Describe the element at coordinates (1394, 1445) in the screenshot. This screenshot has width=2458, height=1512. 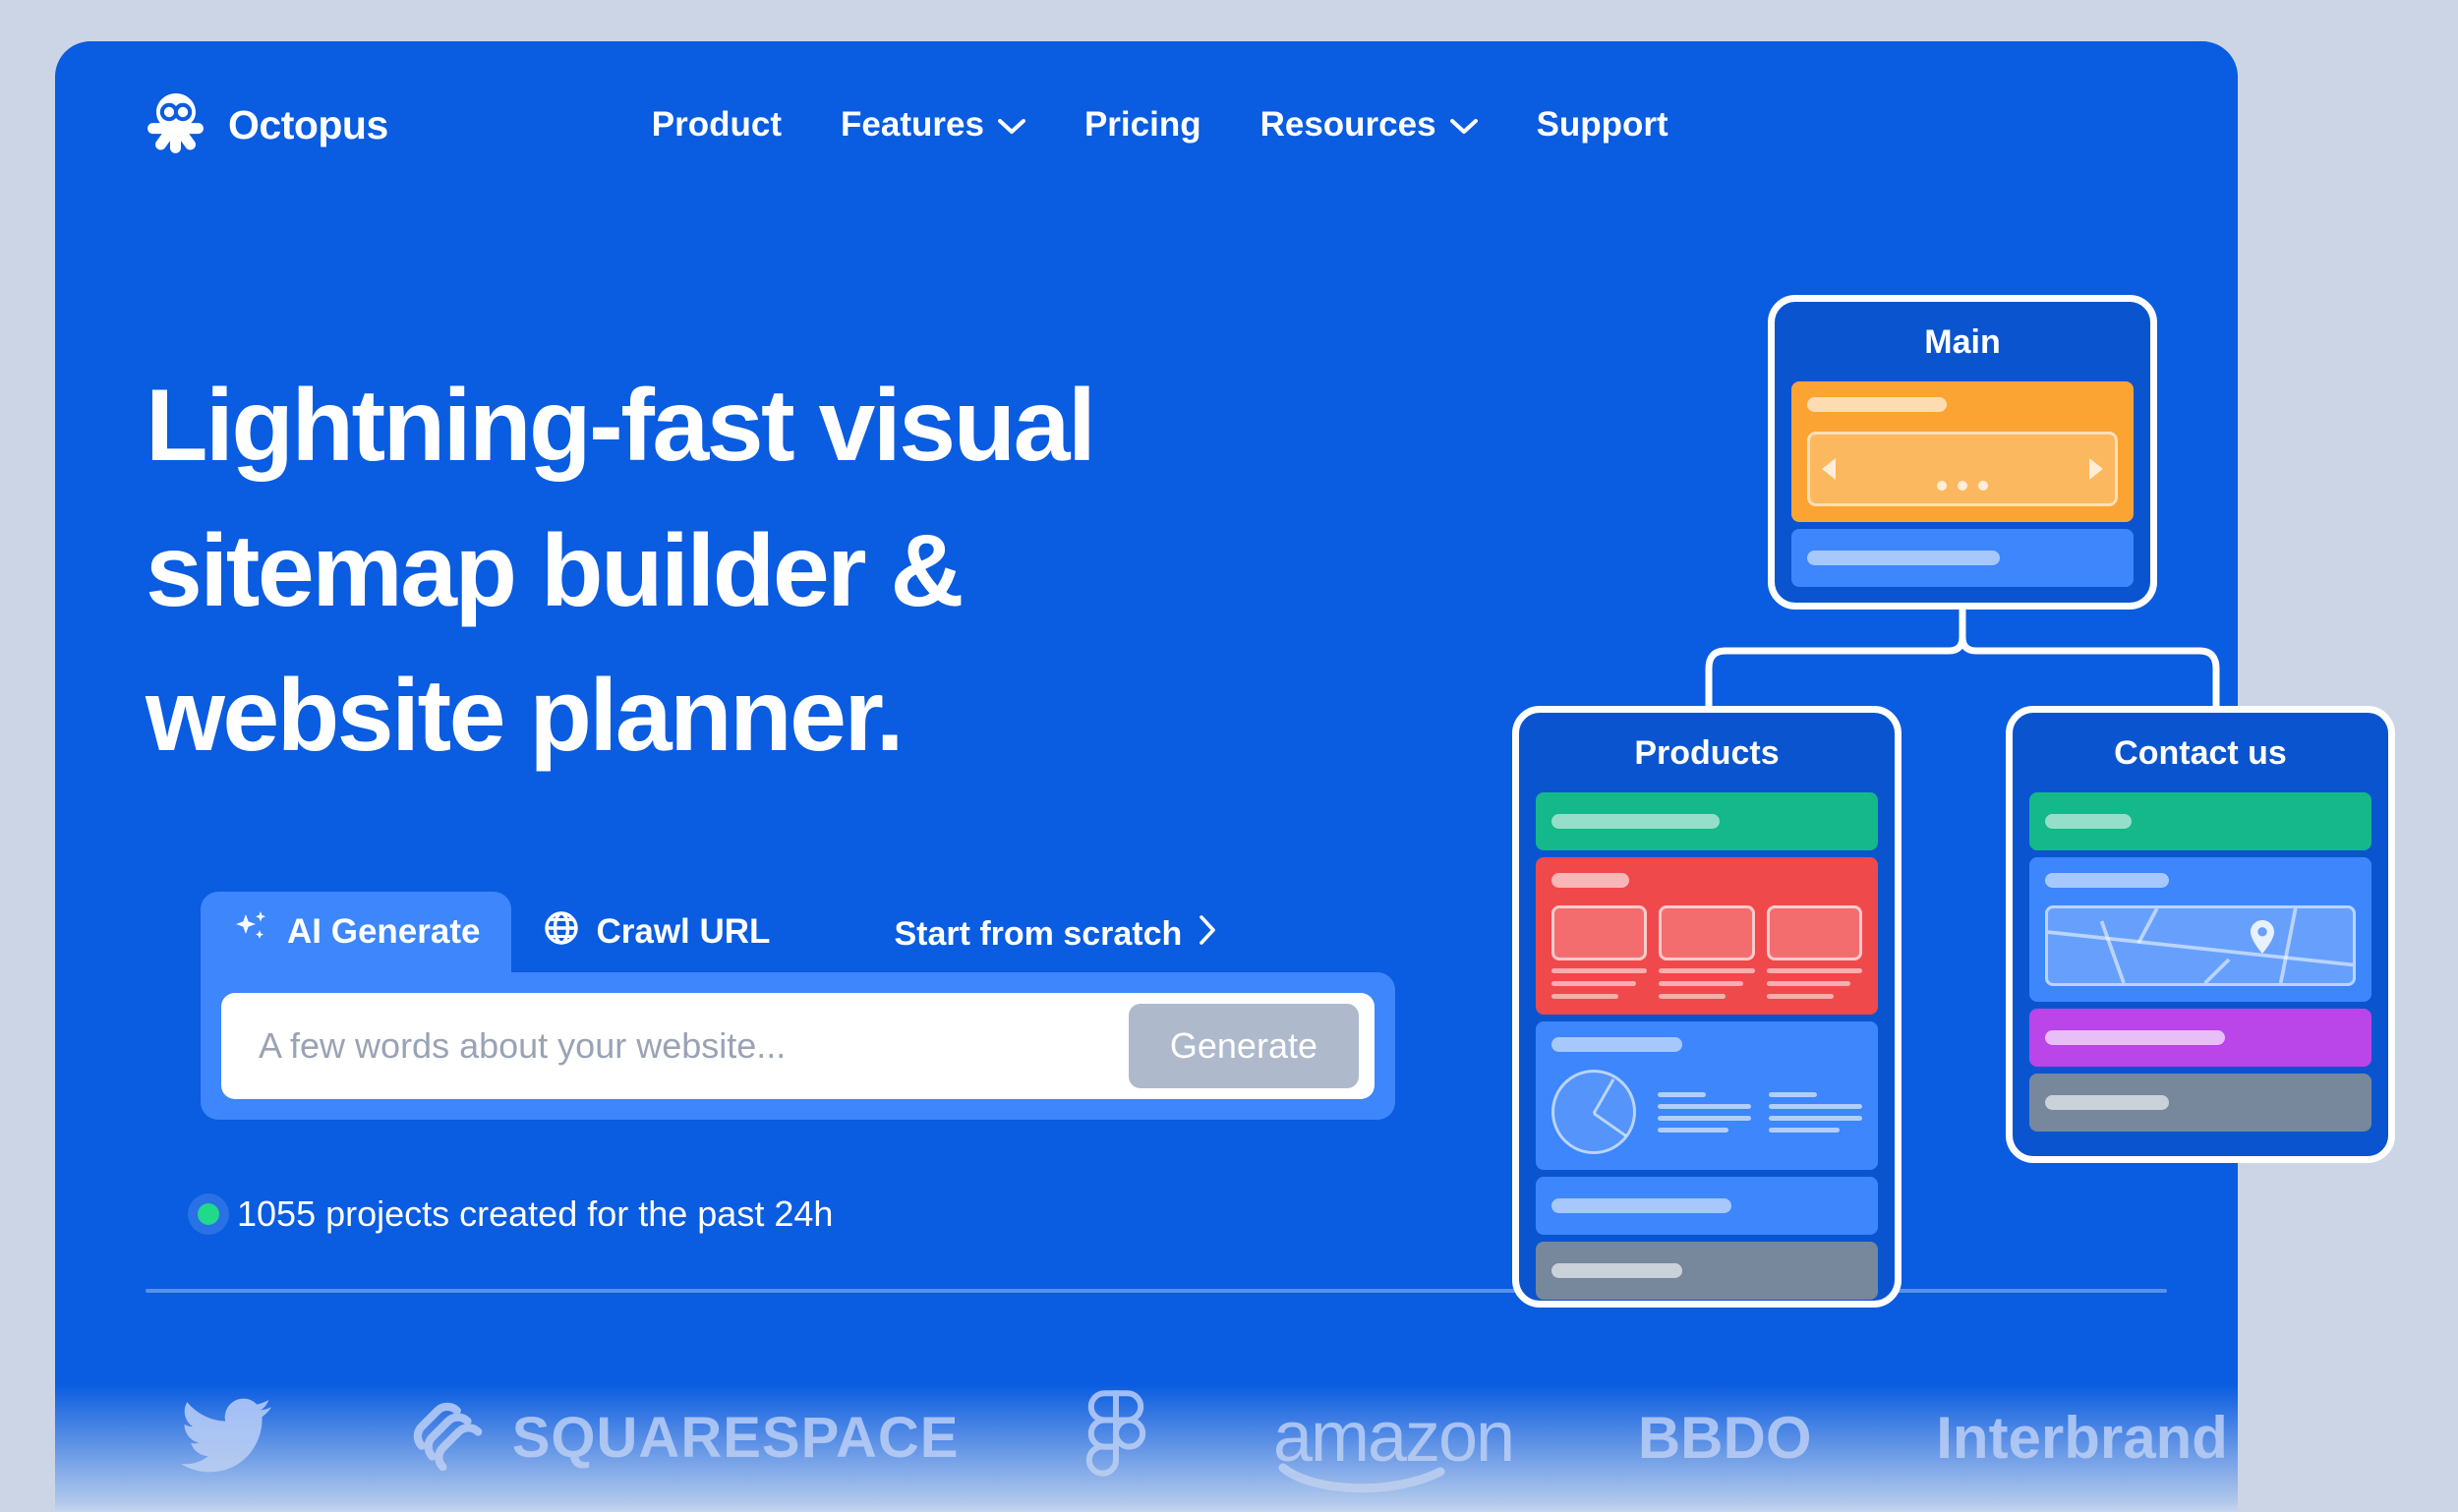
I see `amazon-logo: amazon` at that location.